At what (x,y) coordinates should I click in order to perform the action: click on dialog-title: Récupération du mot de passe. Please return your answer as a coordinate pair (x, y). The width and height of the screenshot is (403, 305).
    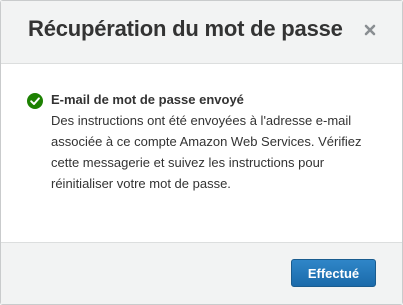
    Looking at the image, I should click on (185, 28).